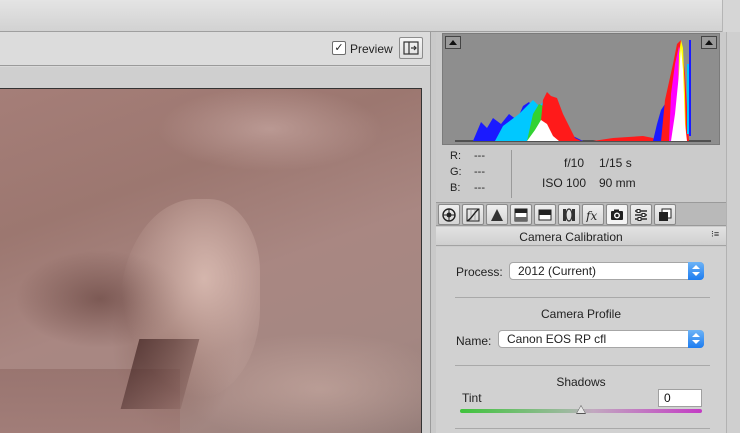 This screenshot has width=740, height=433. I want to click on detail-tab-icon, so click(497, 215).